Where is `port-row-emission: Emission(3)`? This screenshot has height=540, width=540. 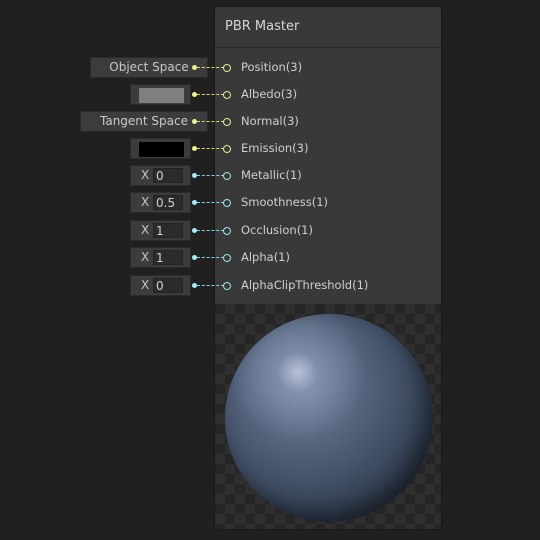
port-row-emission: Emission(3) is located at coordinates (270, 149).